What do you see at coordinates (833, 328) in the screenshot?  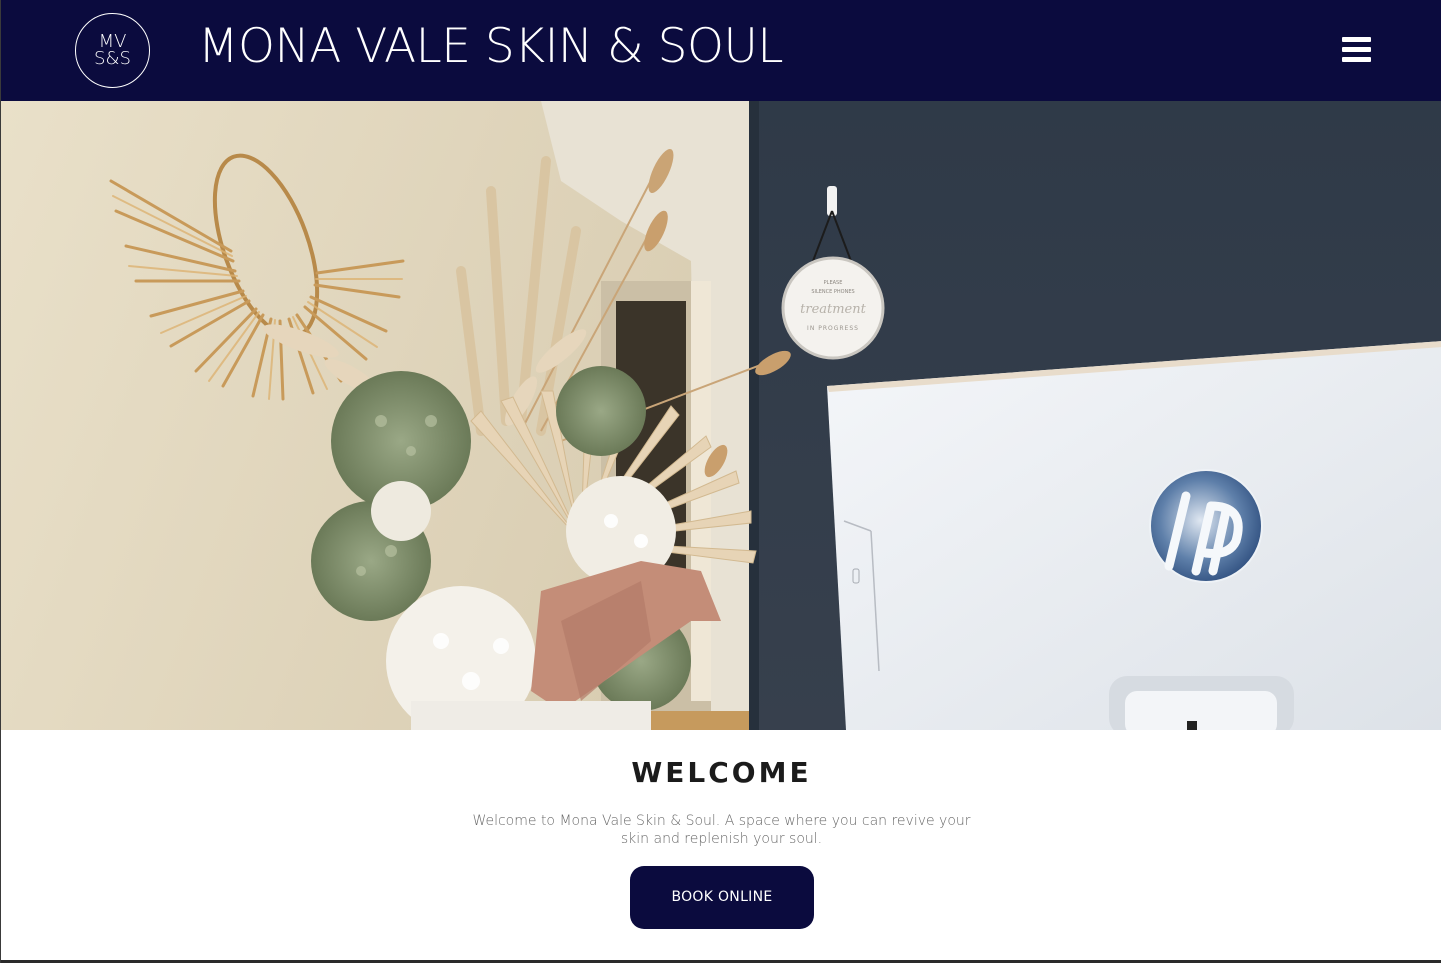 I see `sign-line-4: IN PROGRESS` at bounding box center [833, 328].